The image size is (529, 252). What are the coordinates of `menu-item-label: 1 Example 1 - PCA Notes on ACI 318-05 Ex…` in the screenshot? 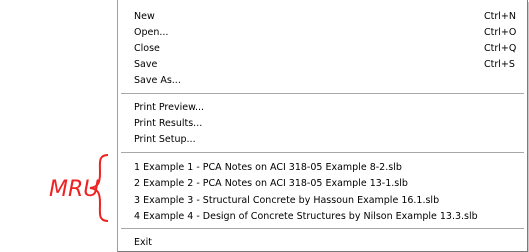 It's located at (268, 167).